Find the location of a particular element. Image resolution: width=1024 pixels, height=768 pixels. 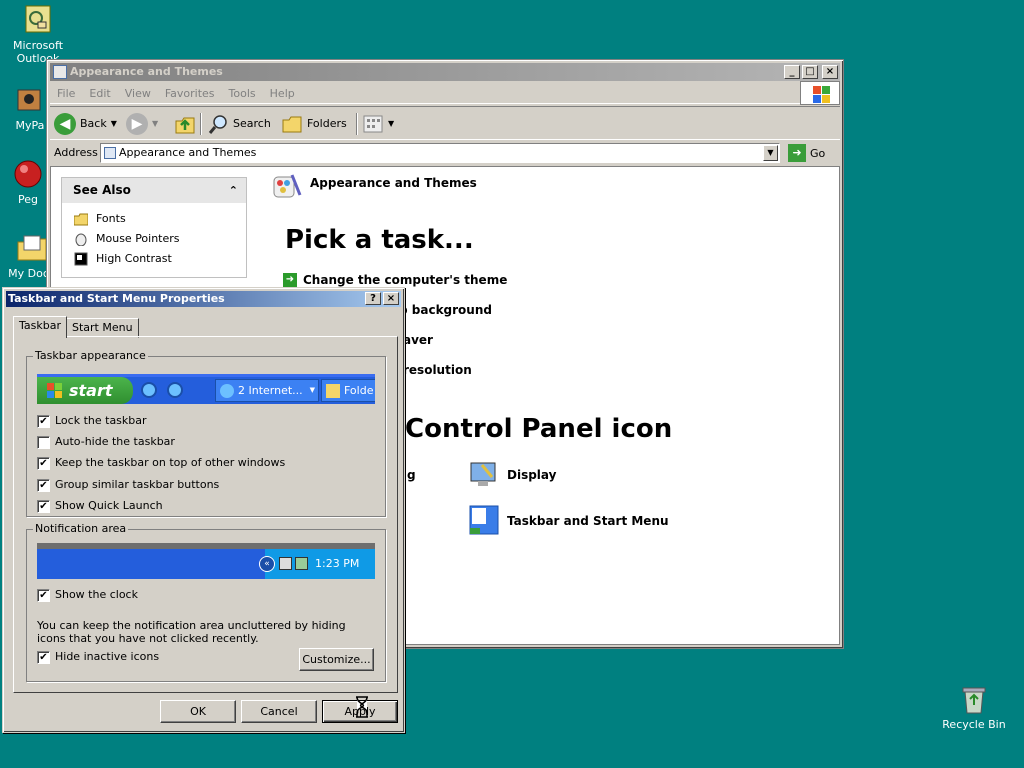

menu-file: File is located at coordinates (66, 94).